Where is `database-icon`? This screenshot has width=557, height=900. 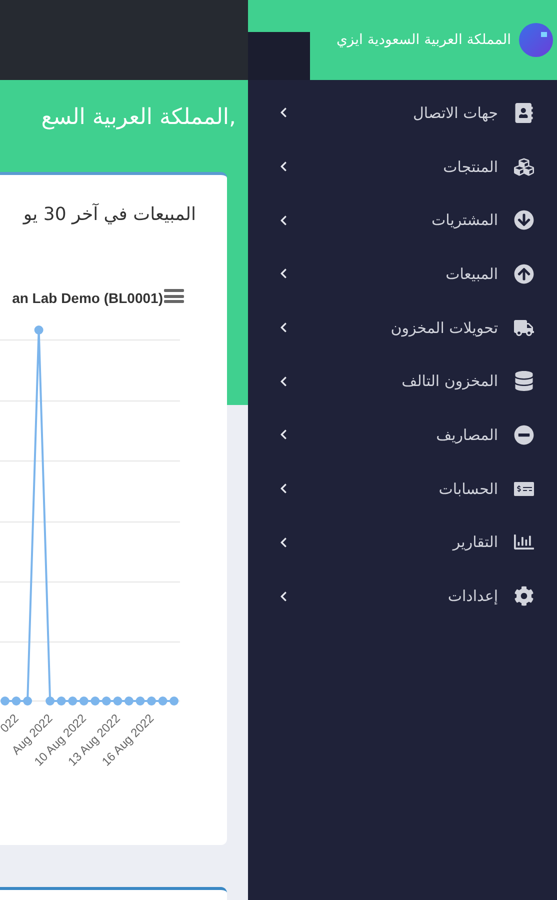
database-icon is located at coordinates (524, 381).